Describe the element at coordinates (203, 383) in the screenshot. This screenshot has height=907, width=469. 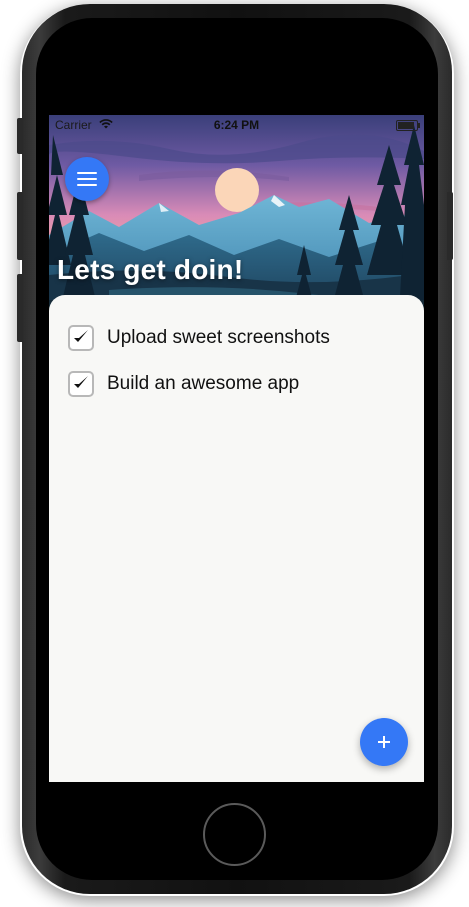
I see `todo-text: Build an awesome app` at that location.